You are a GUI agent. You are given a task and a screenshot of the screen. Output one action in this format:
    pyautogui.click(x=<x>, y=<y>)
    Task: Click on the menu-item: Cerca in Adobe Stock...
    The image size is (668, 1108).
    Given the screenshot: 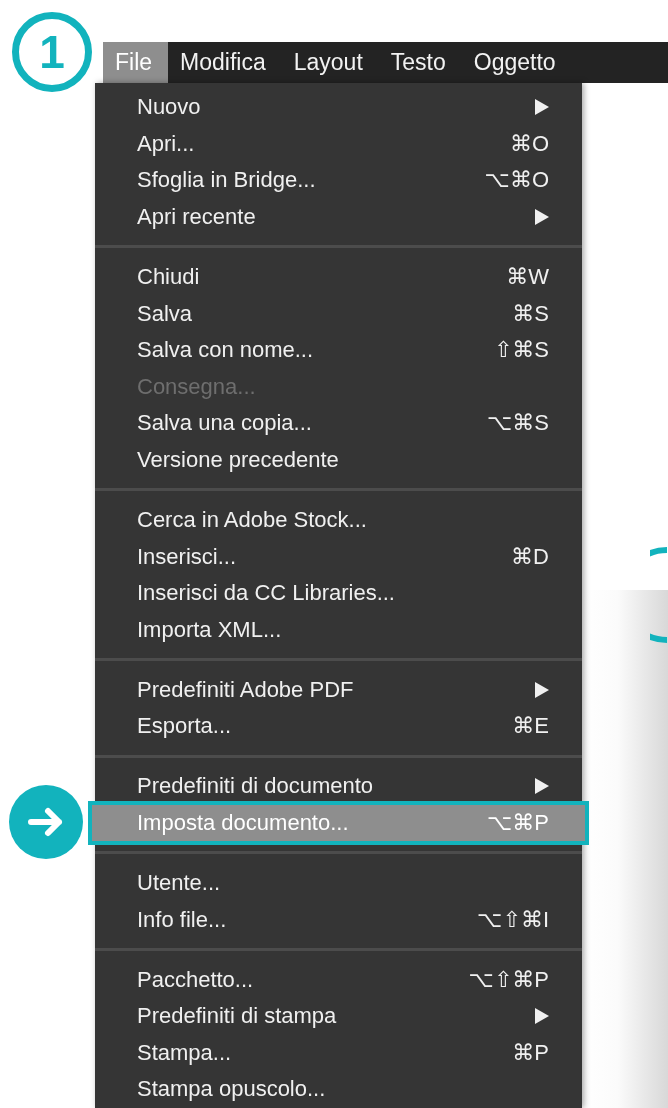 What is the action you would take?
    pyautogui.click(x=338, y=520)
    